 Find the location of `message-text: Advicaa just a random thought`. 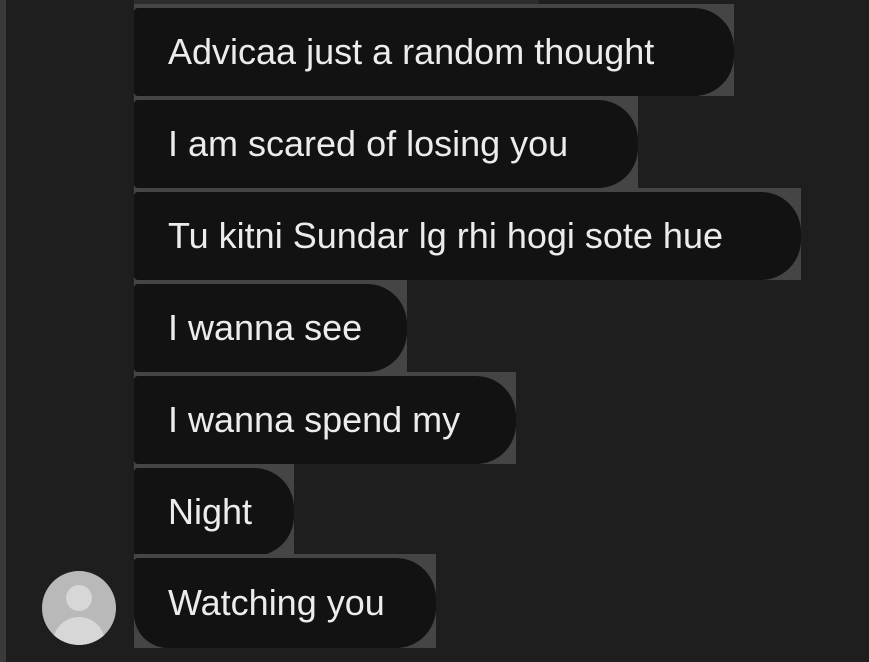

message-text: Advicaa just a random thought is located at coordinates (411, 51).